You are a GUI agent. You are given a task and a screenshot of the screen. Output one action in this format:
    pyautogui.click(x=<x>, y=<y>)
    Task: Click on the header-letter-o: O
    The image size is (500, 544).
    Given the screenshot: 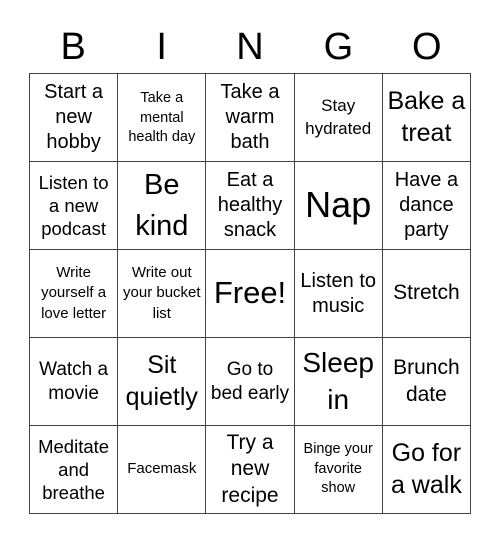 What is the action you would take?
    pyautogui.click(x=427, y=47)
    